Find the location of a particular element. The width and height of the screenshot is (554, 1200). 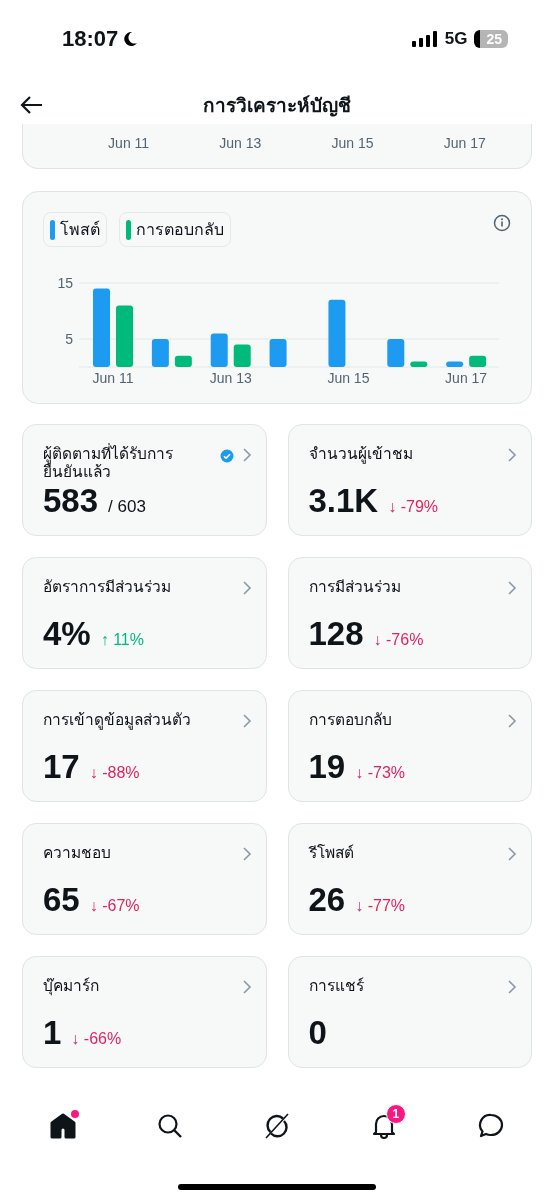

metric-title: จำนวนผู้เข้าชม is located at coordinates (361, 454).